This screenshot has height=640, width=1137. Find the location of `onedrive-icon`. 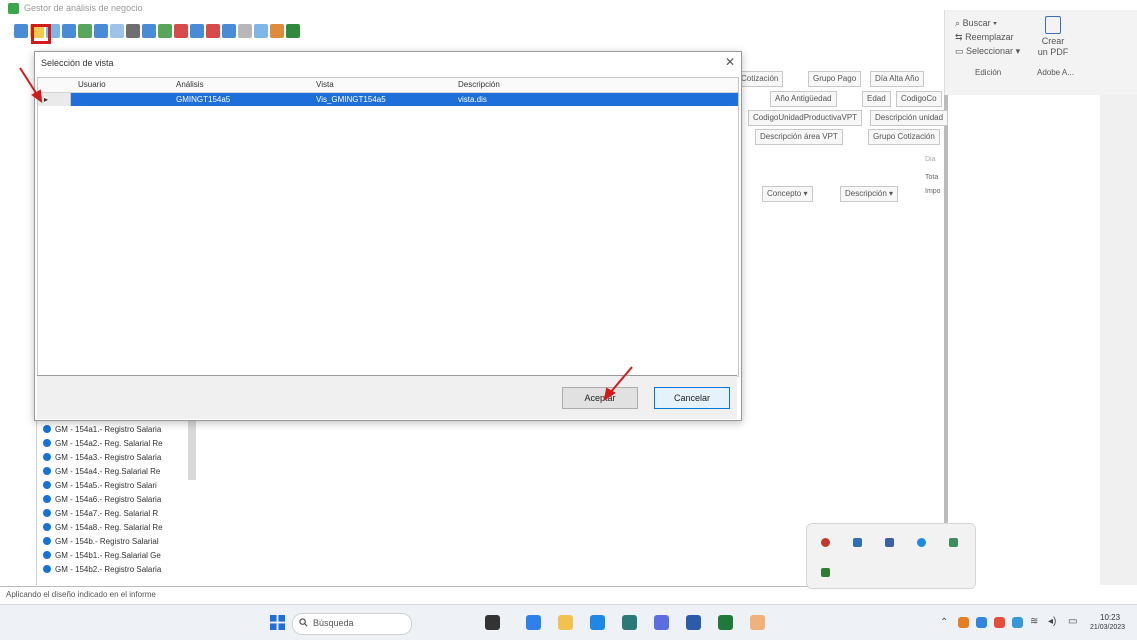

onedrive-icon is located at coordinates (1017, 622).